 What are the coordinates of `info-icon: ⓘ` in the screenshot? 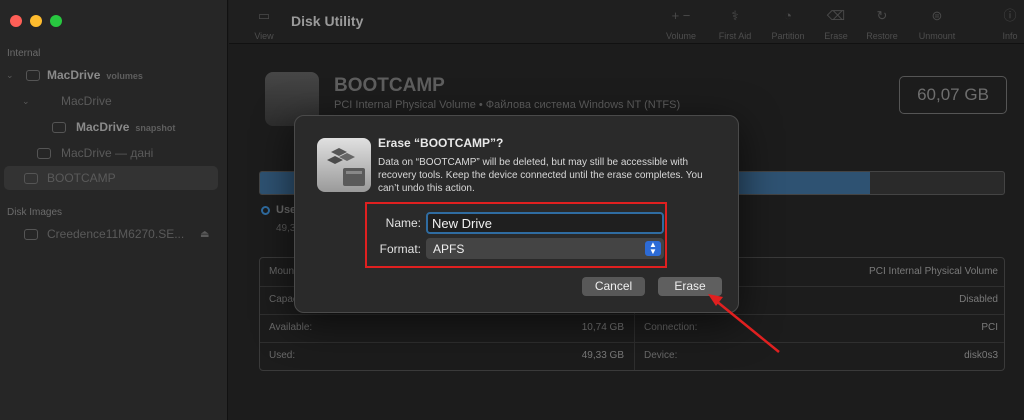 It's located at (1010, 16).